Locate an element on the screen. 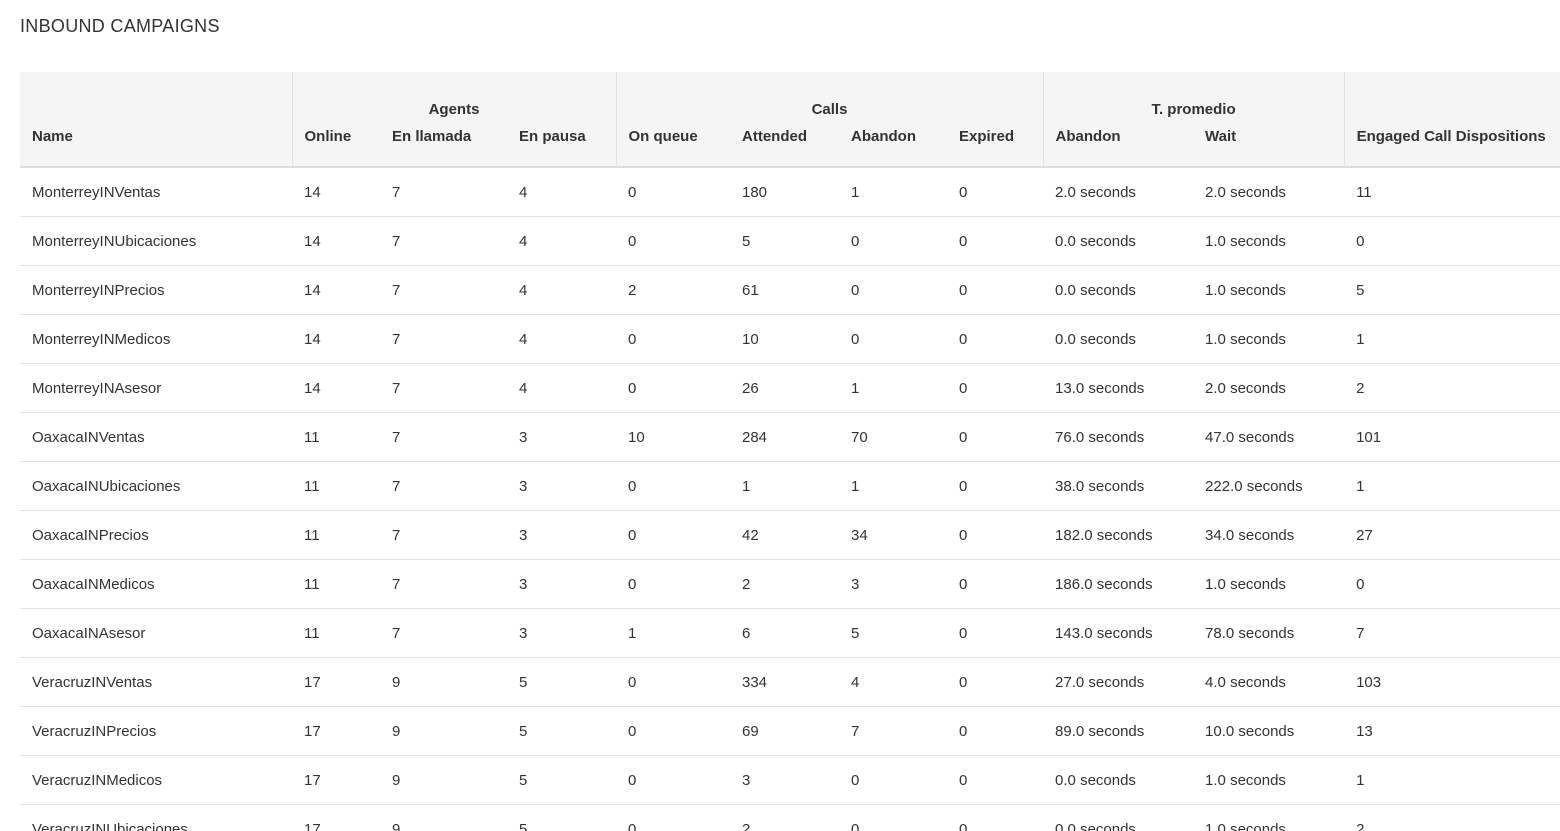  column-header-avg-abandon: Abandon is located at coordinates (1118, 143).